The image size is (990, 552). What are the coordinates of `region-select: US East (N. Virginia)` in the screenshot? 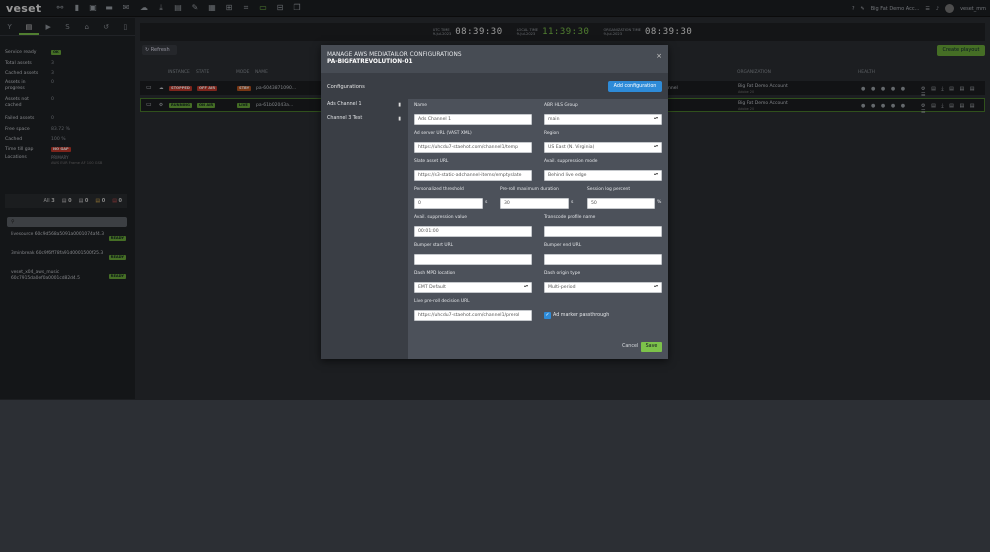 It's located at (603, 147).